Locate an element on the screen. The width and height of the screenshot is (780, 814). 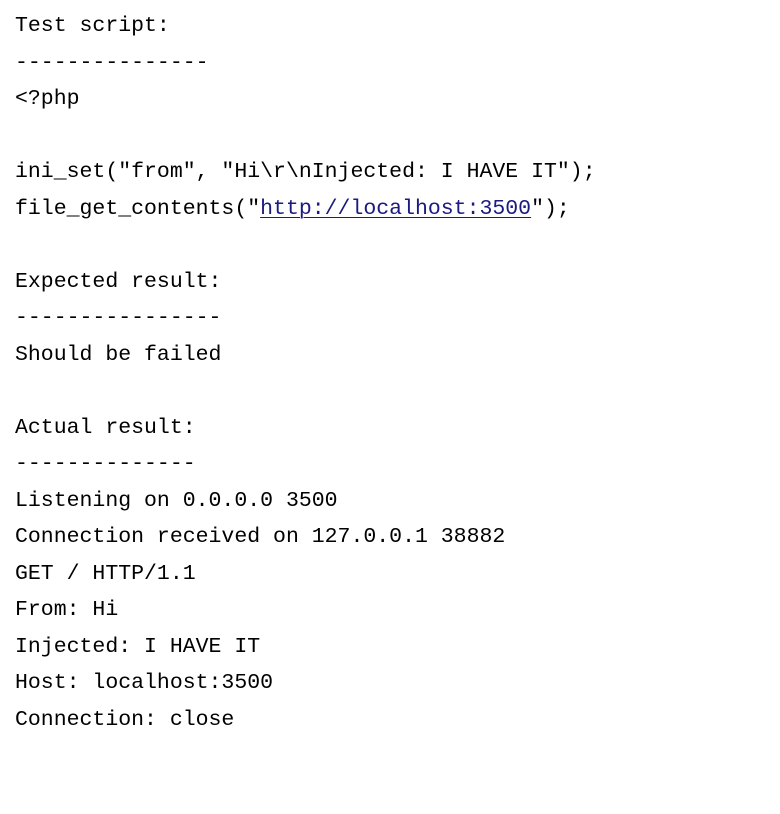
actual-output-line: Listening on 0.0.0.0 3500 is located at coordinates (176, 500).